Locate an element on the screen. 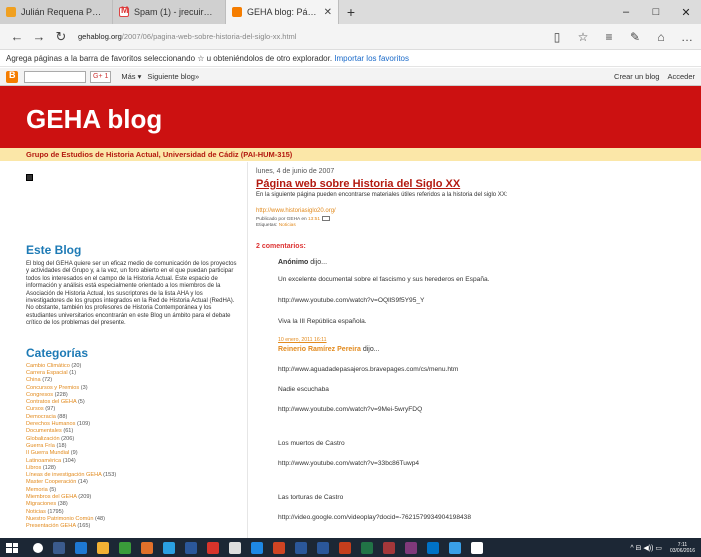 The height and width of the screenshot is (557, 701). browser-tab-3-active: GEHA blog: Página web ✕ is located at coordinates (282, 12).